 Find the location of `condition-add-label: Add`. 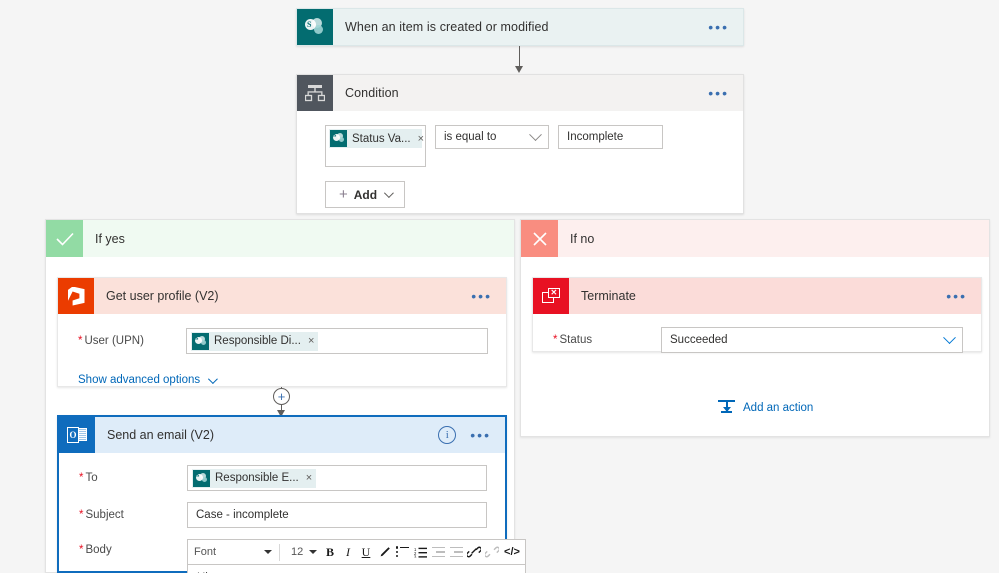

condition-add-label: Add is located at coordinates (365, 194).